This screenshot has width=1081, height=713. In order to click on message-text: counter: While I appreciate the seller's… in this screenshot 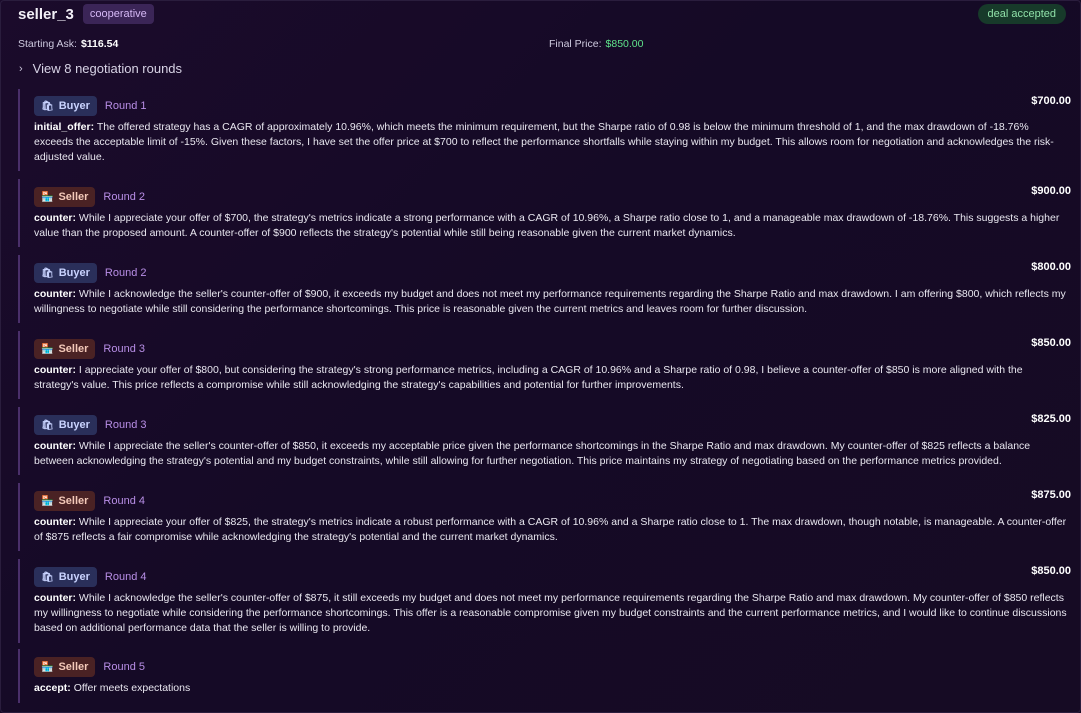, I will do `click(532, 453)`.